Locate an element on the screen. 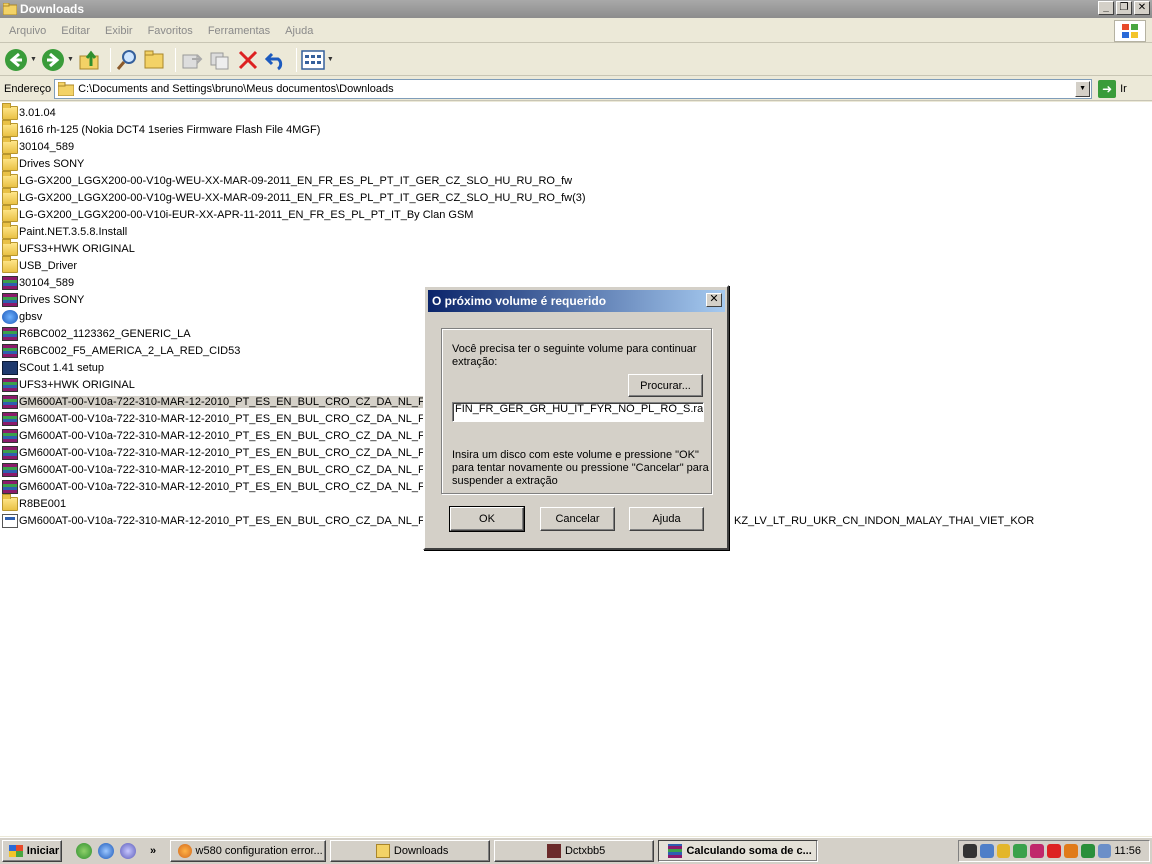  close-button: ✕ is located at coordinates (1142, 8).